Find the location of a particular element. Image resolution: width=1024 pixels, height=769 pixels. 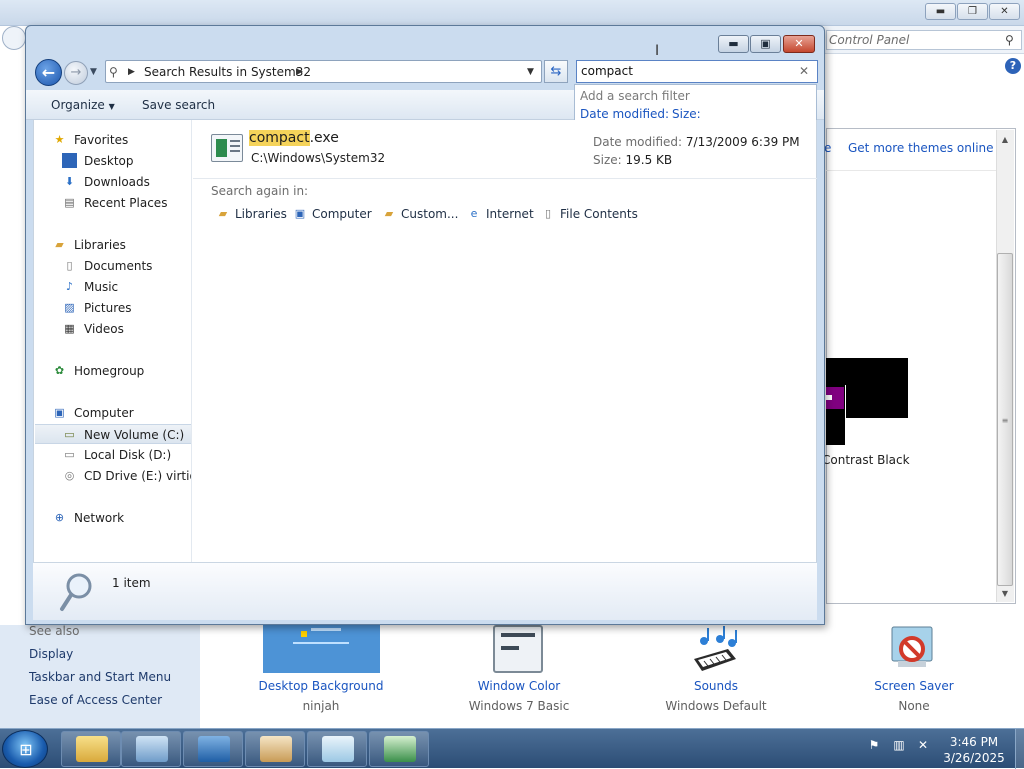

organize-menu: Organize ▼ is located at coordinates (83, 105).